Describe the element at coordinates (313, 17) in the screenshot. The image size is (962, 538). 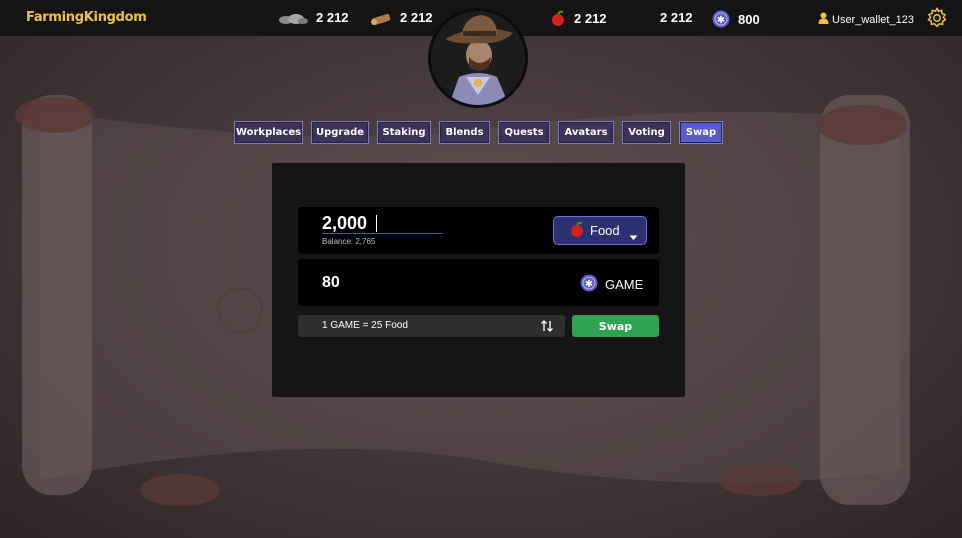
I see `stone-resource: 2 212` at that location.